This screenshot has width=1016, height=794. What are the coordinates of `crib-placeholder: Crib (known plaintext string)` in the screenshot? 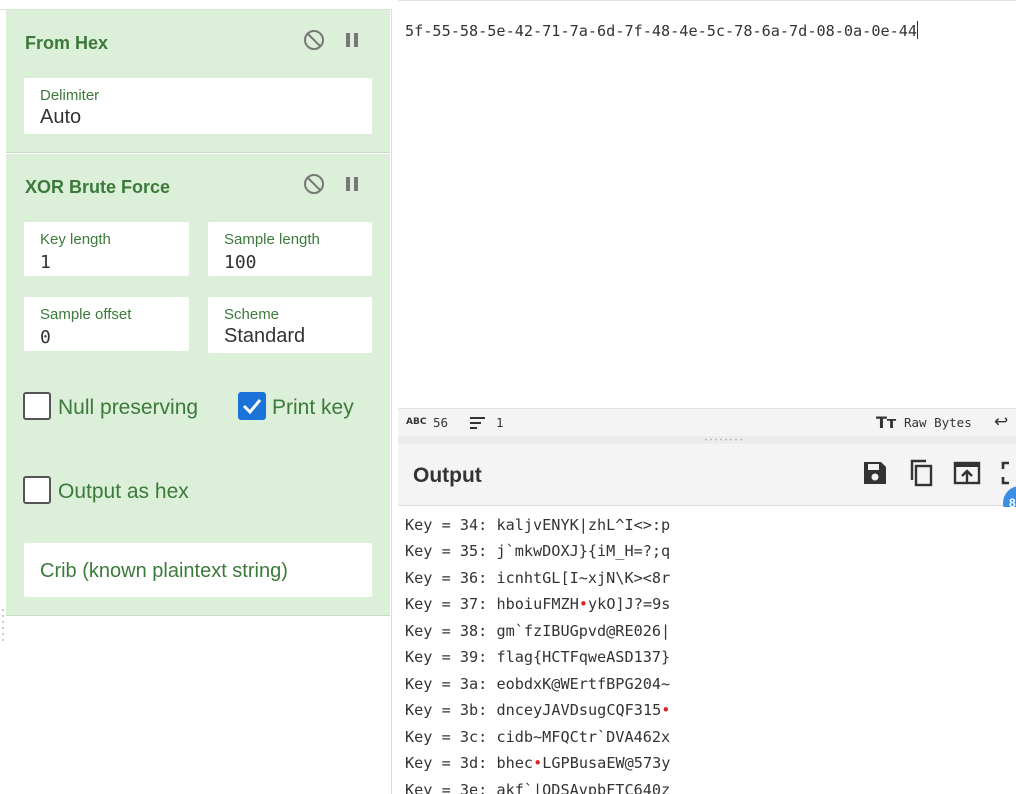 It's located at (164, 571).